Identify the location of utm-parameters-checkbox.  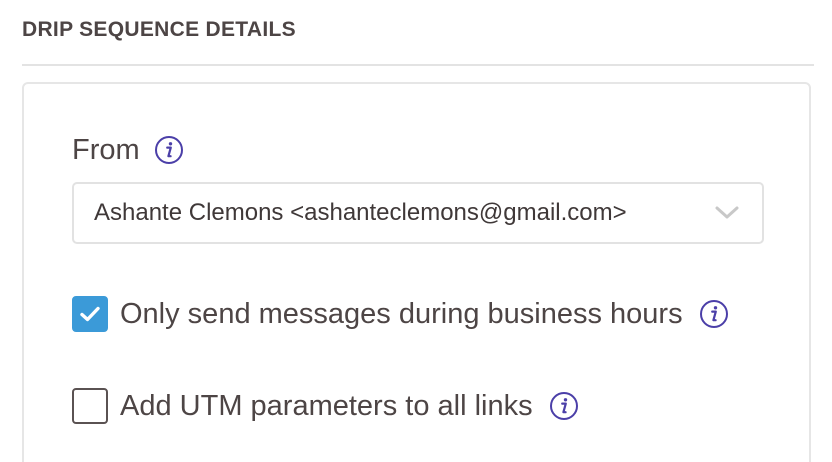
(90, 406).